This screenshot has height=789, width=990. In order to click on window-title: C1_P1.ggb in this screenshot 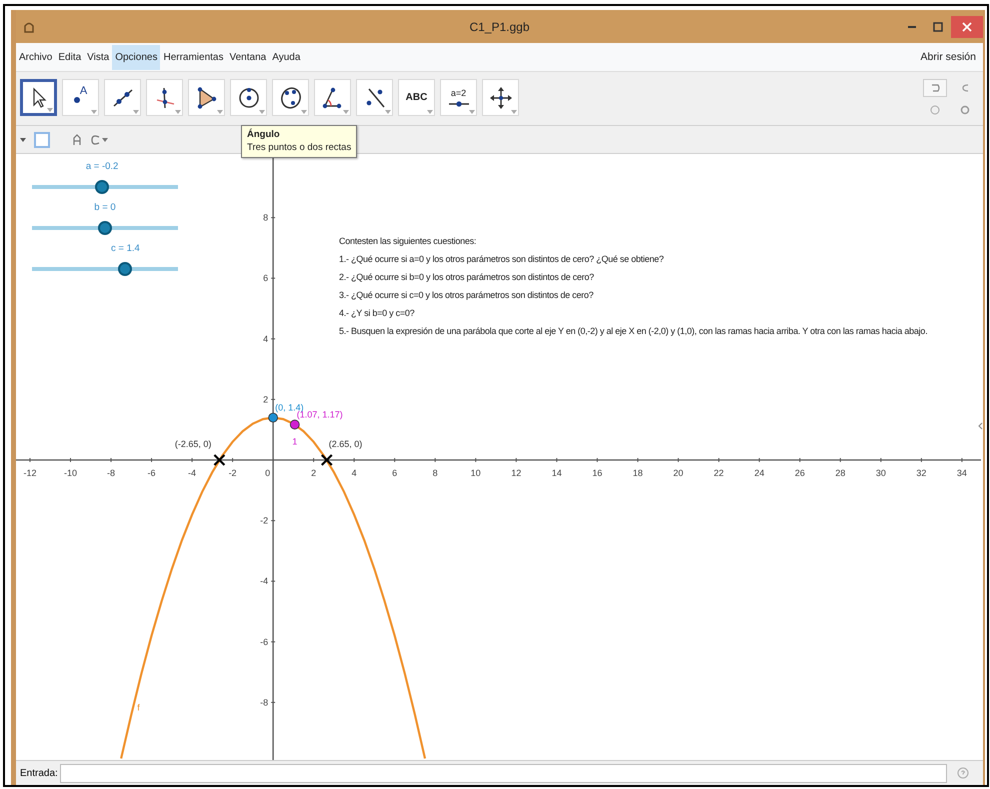, I will do `click(499, 27)`.